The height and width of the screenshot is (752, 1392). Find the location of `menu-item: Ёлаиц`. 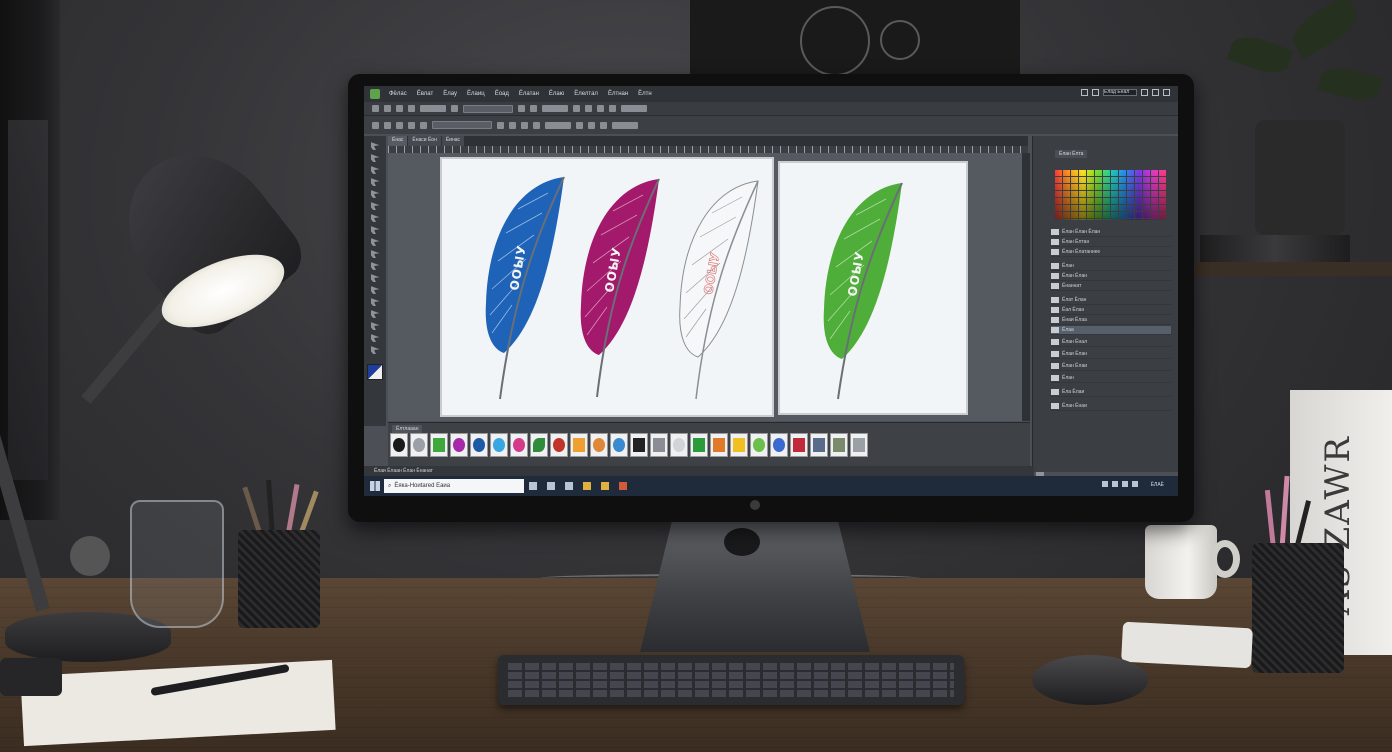

menu-item: Ёлаиц is located at coordinates (476, 94).